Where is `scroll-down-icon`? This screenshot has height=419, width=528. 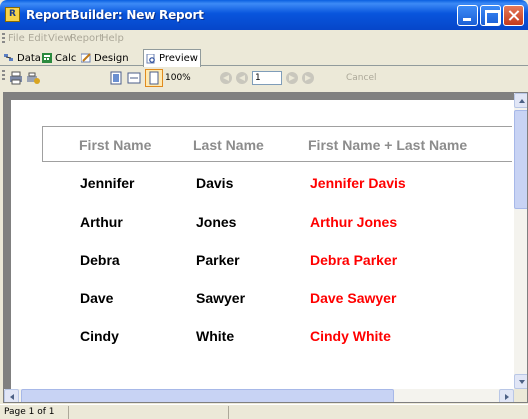
scroll-down-icon is located at coordinates (520, 381).